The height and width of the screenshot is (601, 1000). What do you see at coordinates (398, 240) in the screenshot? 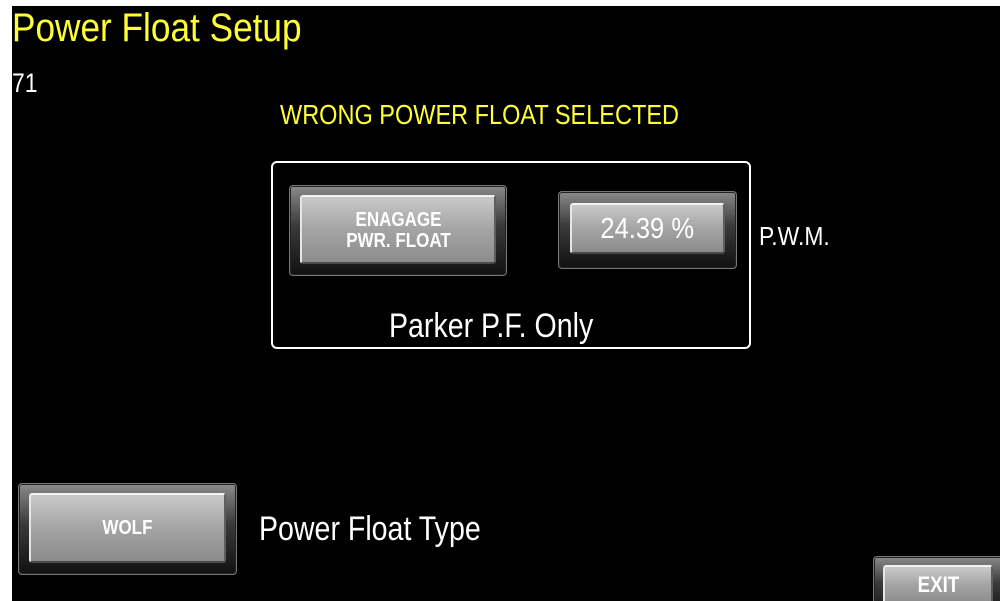
I see `engage-label-line2: PWR. FLOAT` at bounding box center [398, 240].